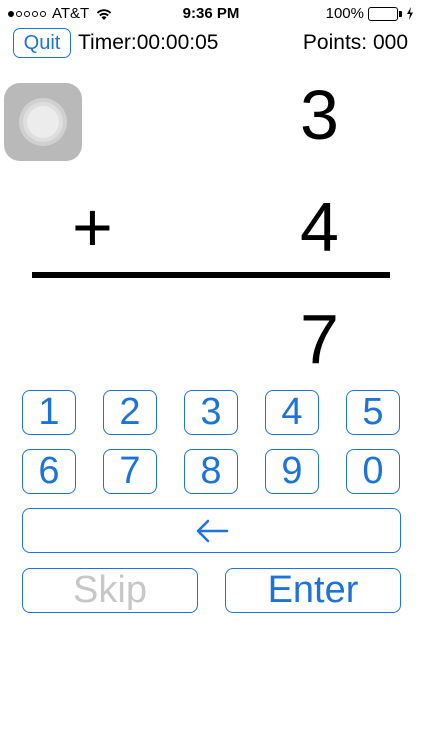 The image size is (422, 750). I want to click on quit-button: Quit, so click(42, 43).